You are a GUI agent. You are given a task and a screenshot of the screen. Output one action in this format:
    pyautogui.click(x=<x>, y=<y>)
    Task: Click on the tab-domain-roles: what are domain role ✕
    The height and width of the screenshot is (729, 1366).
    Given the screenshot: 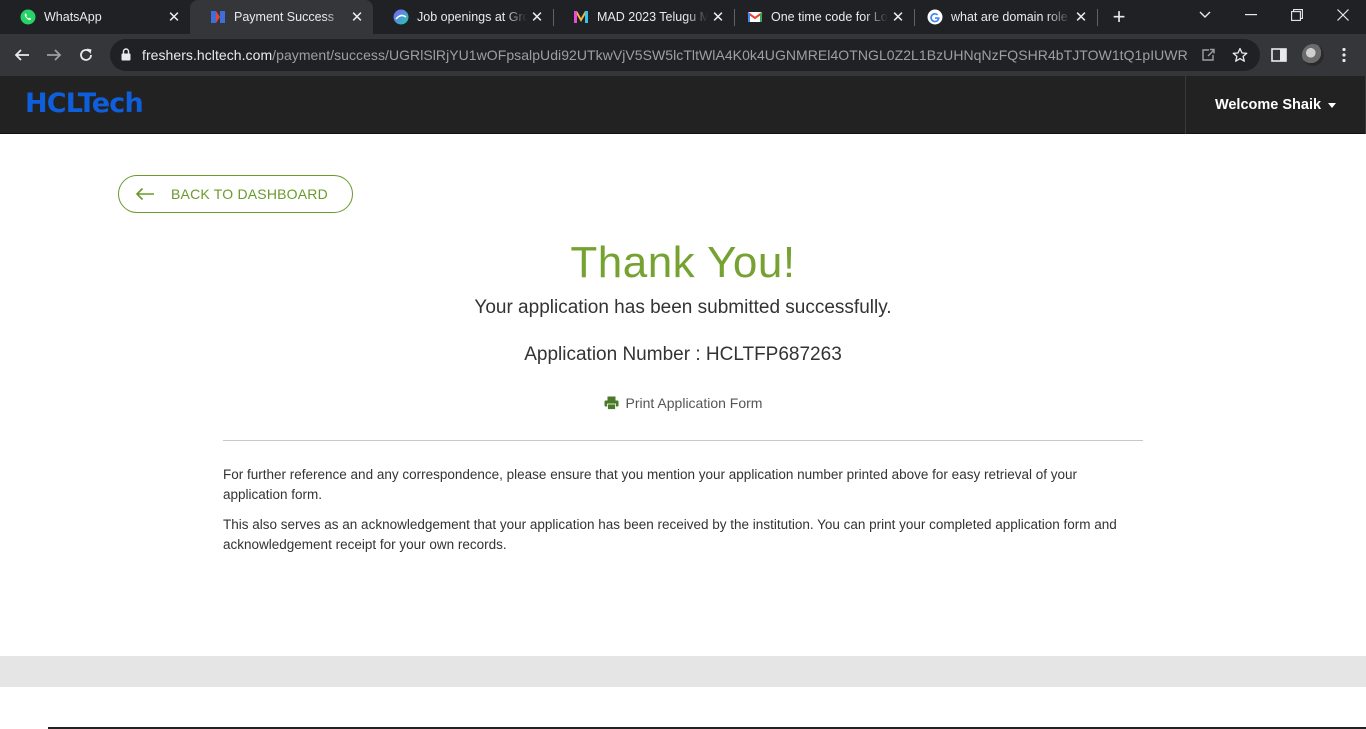 What is the action you would take?
    pyautogui.click(x=1002, y=17)
    